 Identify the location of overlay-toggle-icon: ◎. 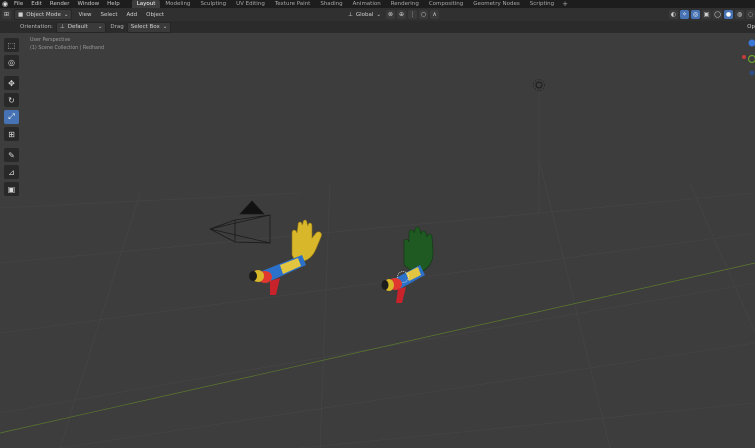
(695, 14).